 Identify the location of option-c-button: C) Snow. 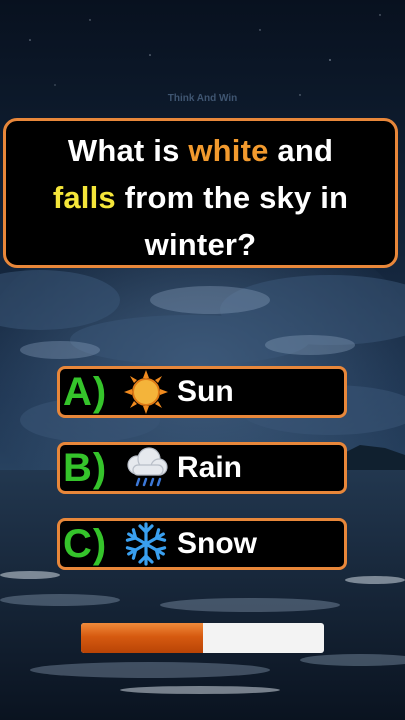
(202, 544).